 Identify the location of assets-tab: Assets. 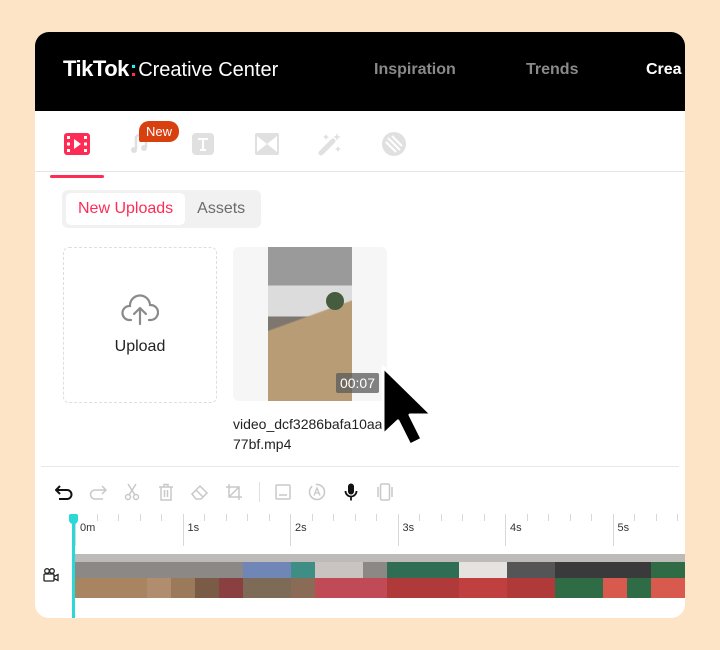
(221, 209).